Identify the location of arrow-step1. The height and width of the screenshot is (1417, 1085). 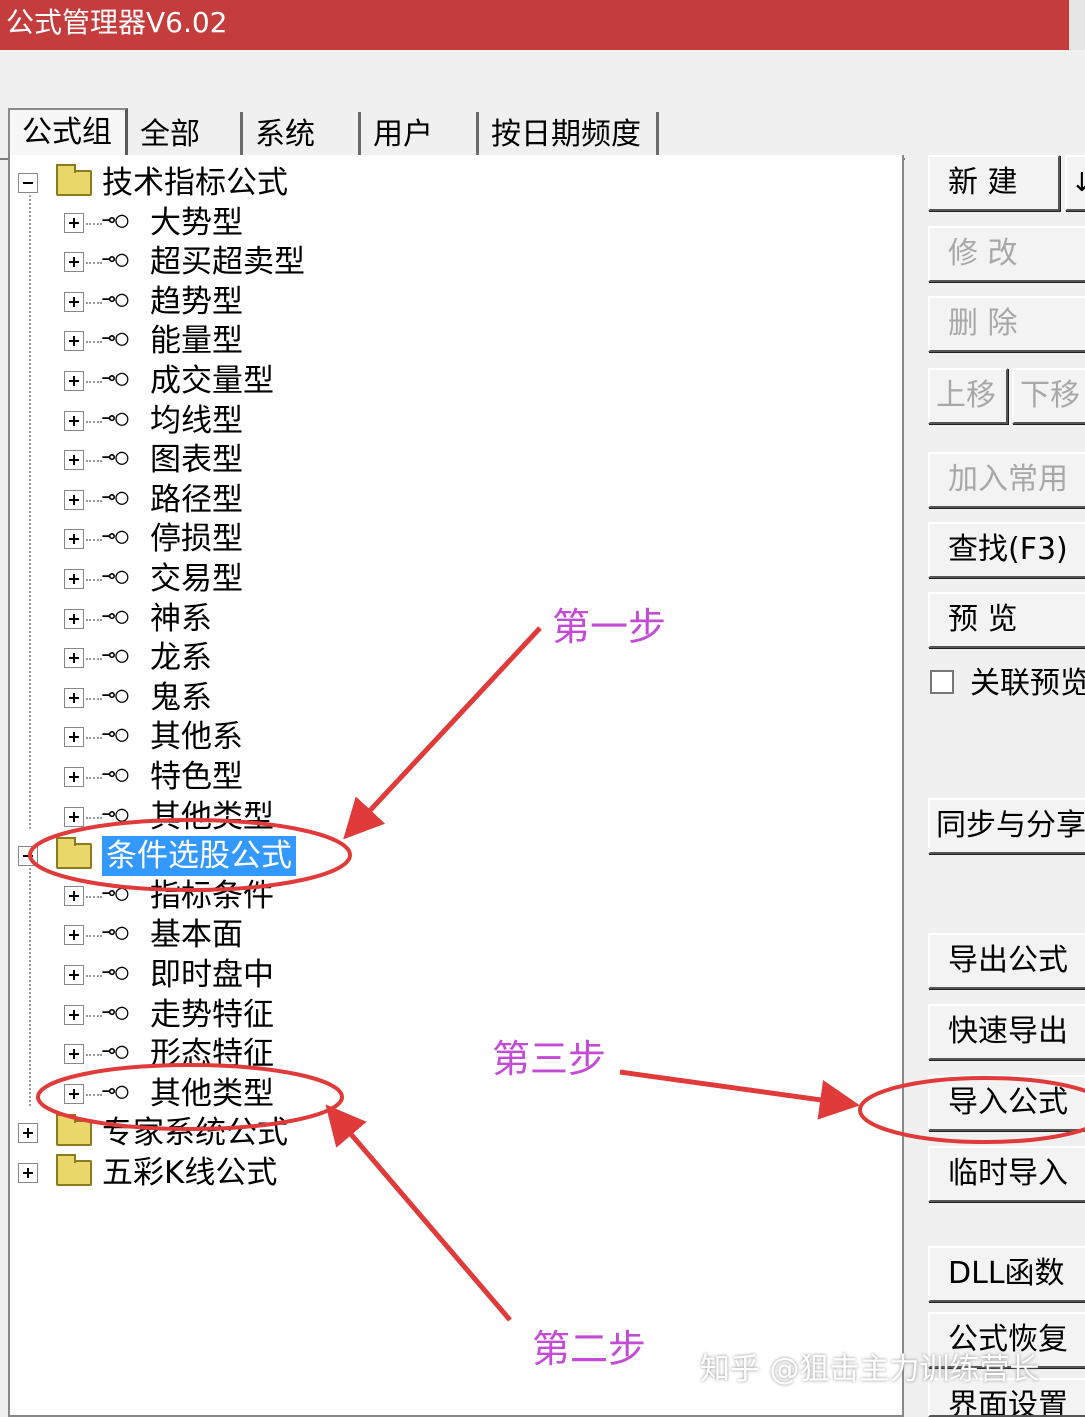
(442, 733).